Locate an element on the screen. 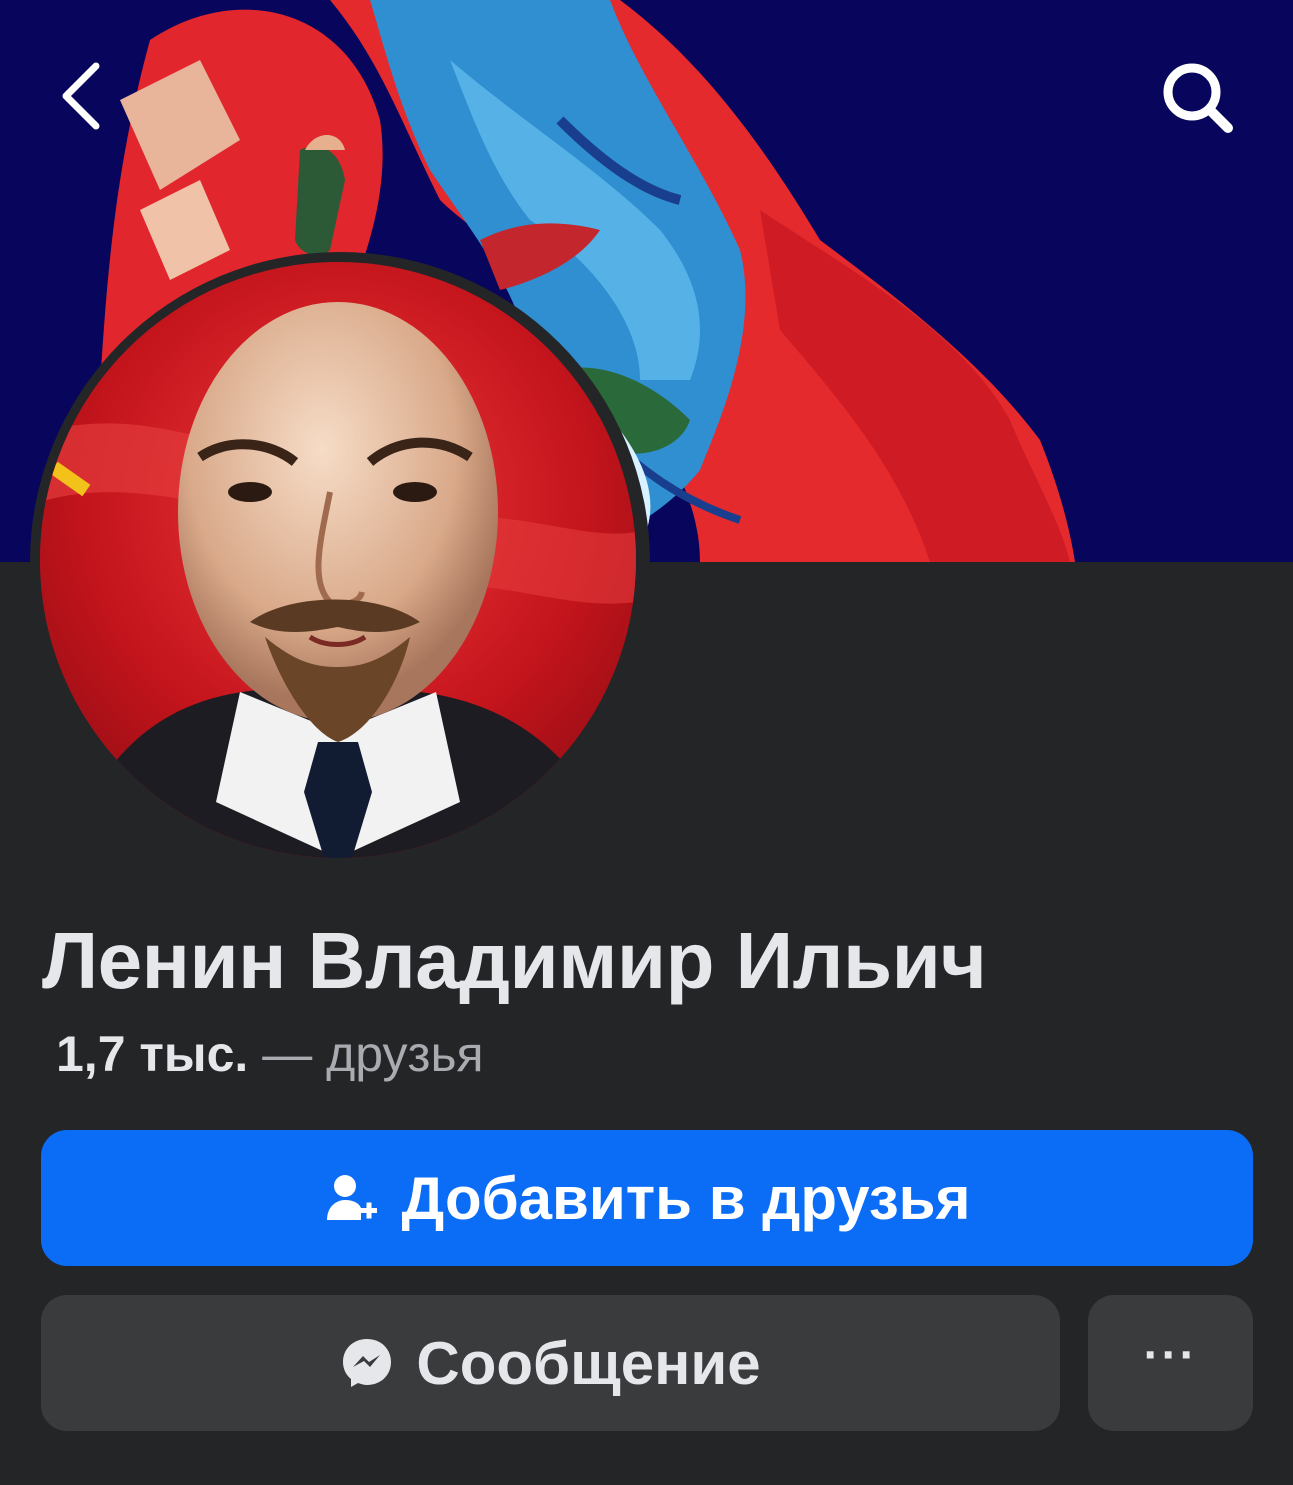 Image resolution: width=1293 pixels, height=1485 pixels. search-button is located at coordinates (1198, 98).